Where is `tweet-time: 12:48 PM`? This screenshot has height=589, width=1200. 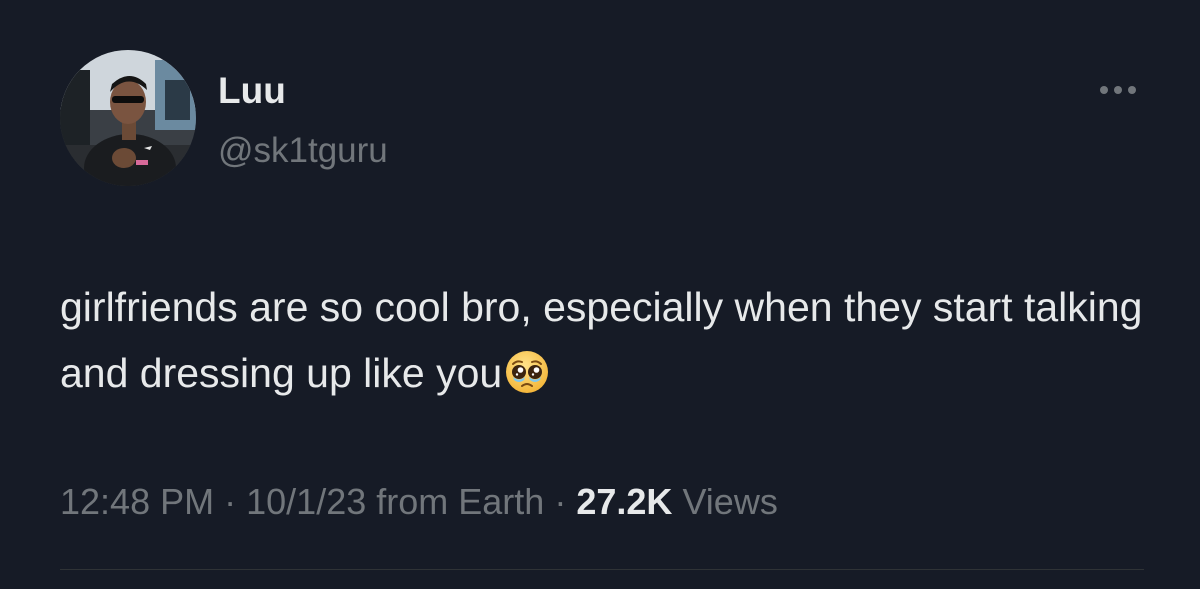
tweet-time: 12:48 PM is located at coordinates (137, 501).